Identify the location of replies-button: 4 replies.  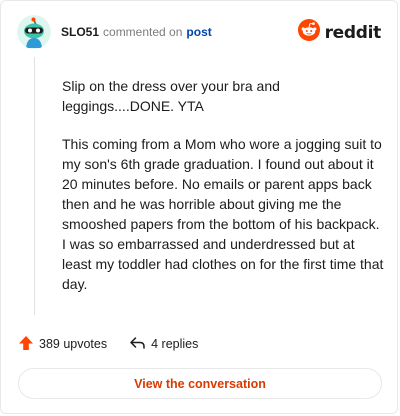
(163, 344).